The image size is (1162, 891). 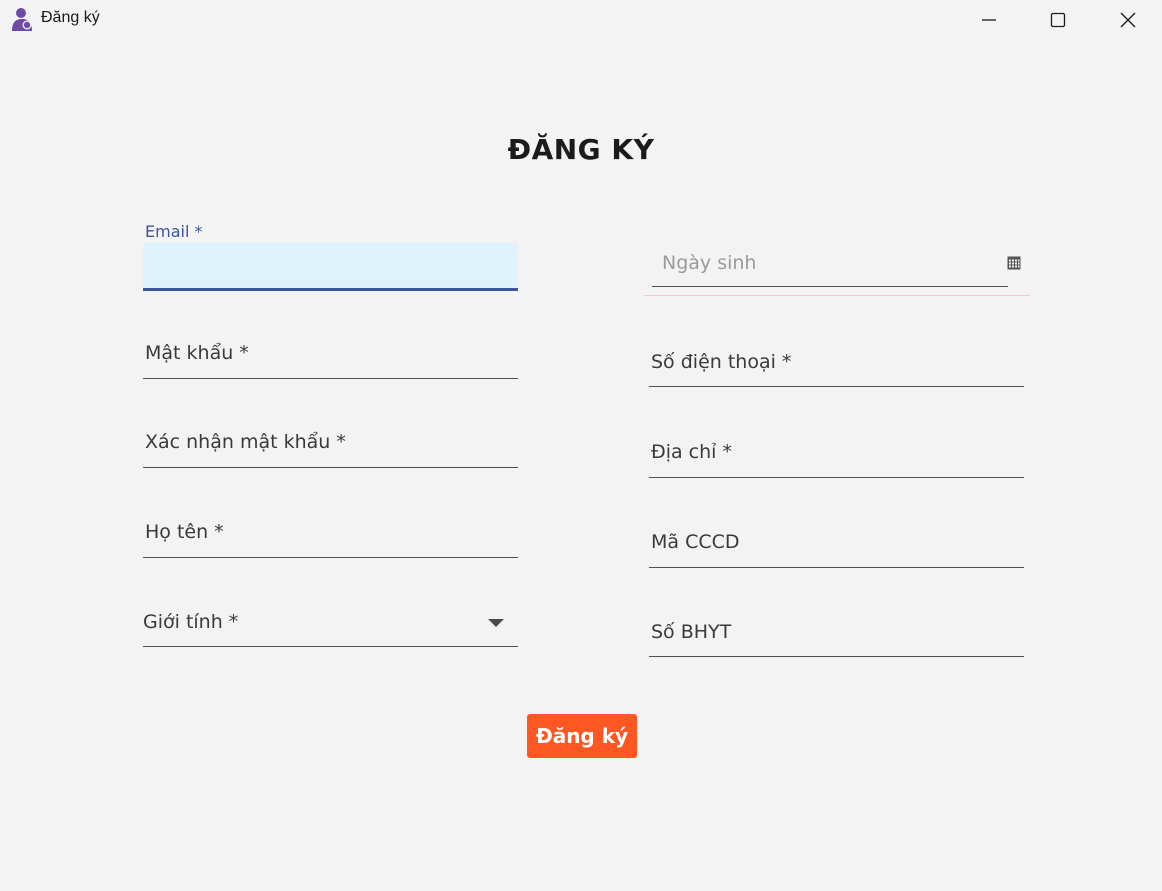 I want to click on maximize-icon, so click(x=1058, y=20).